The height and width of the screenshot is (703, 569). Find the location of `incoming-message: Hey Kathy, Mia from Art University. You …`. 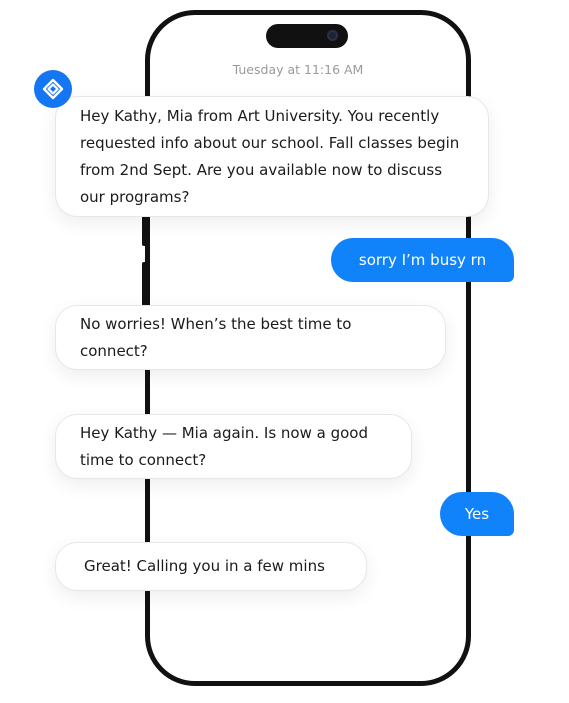

incoming-message: Hey Kathy, Mia from Art University. You … is located at coordinates (272, 156).